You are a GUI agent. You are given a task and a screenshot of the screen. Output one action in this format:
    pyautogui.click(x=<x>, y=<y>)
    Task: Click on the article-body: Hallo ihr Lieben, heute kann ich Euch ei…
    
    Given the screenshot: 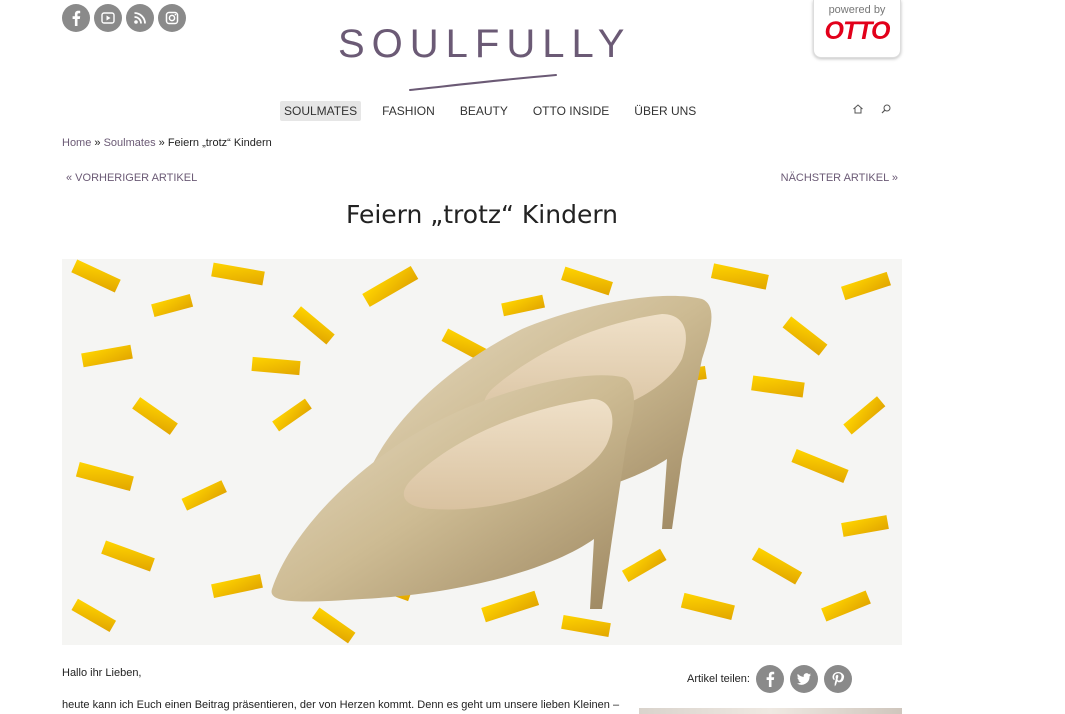 What is the action you would take?
    pyautogui.click(x=342, y=690)
    